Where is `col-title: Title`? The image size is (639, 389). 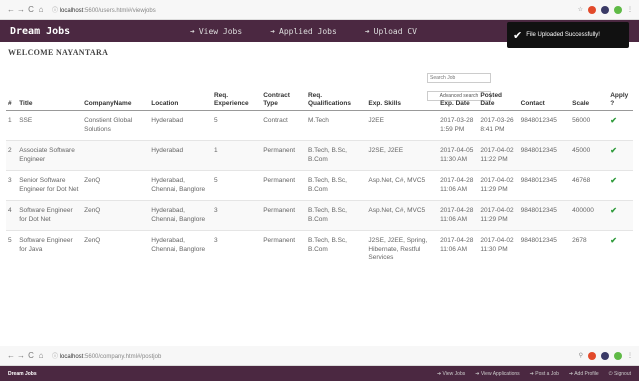
col-title: Title is located at coordinates (50, 100).